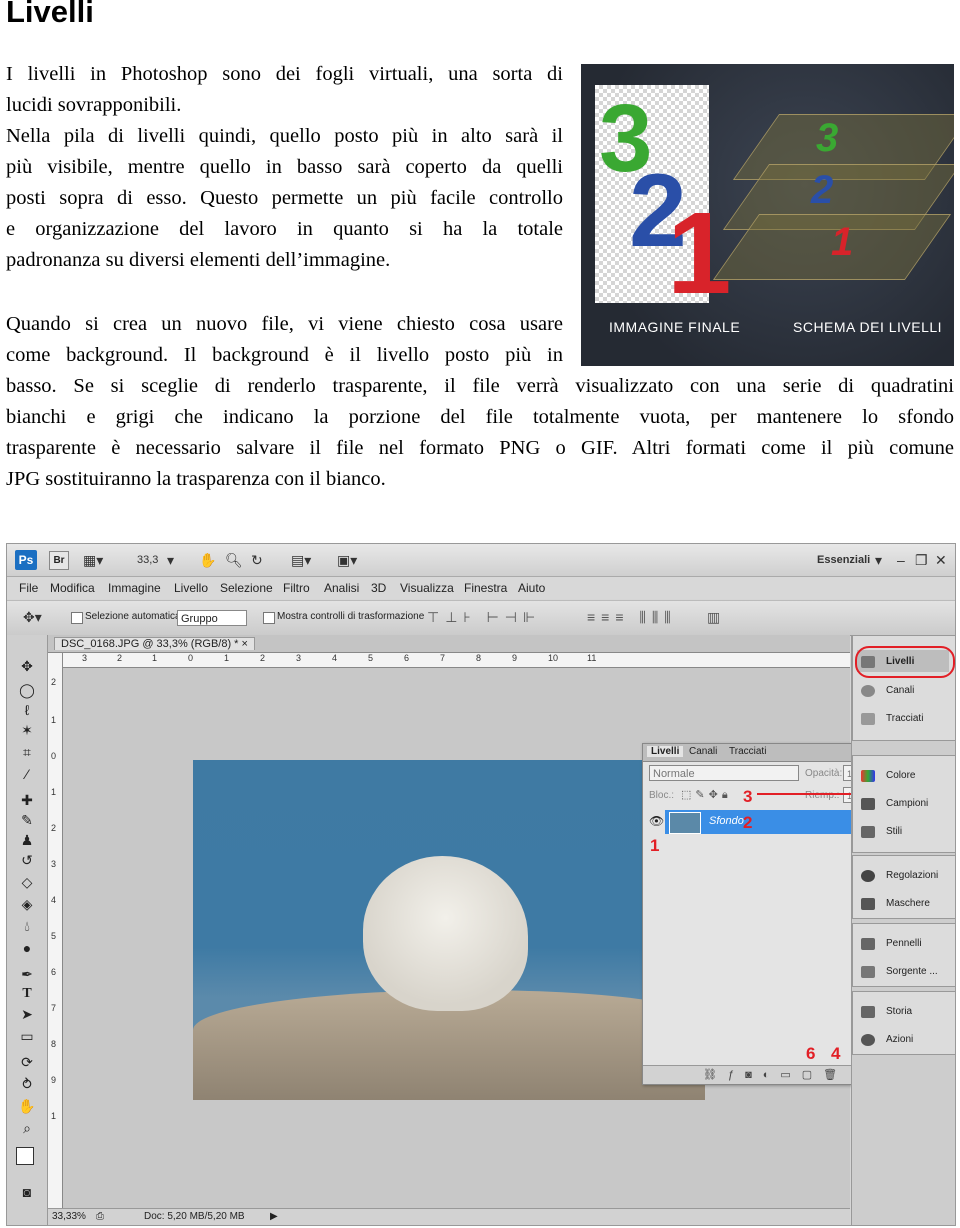 Image resolution: width=960 pixels, height=1228 pixels. Describe the element at coordinates (899, 1011) in the screenshot. I see `panel-storia: Storia` at that location.